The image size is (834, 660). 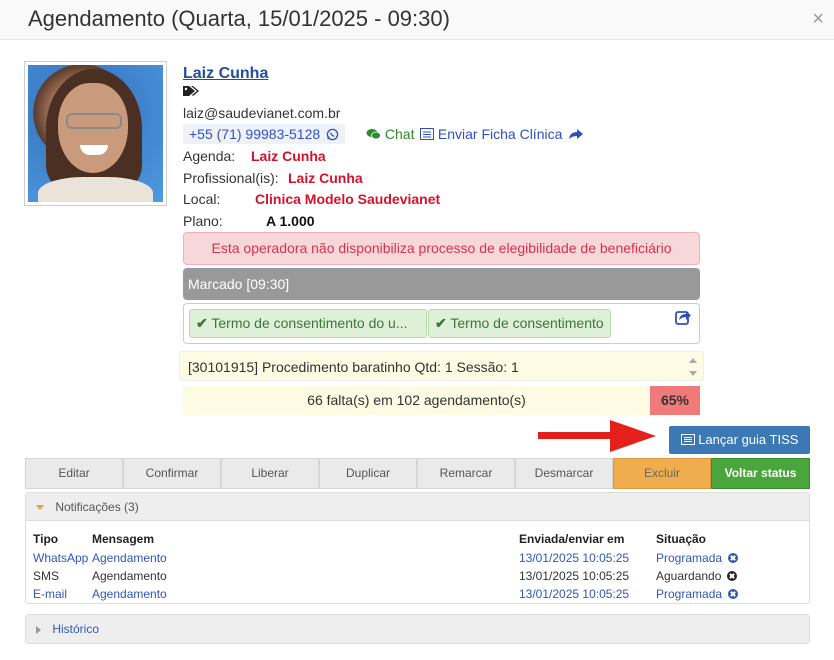 What do you see at coordinates (675, 400) in the screenshot?
I see `absences-percent: 65%` at bounding box center [675, 400].